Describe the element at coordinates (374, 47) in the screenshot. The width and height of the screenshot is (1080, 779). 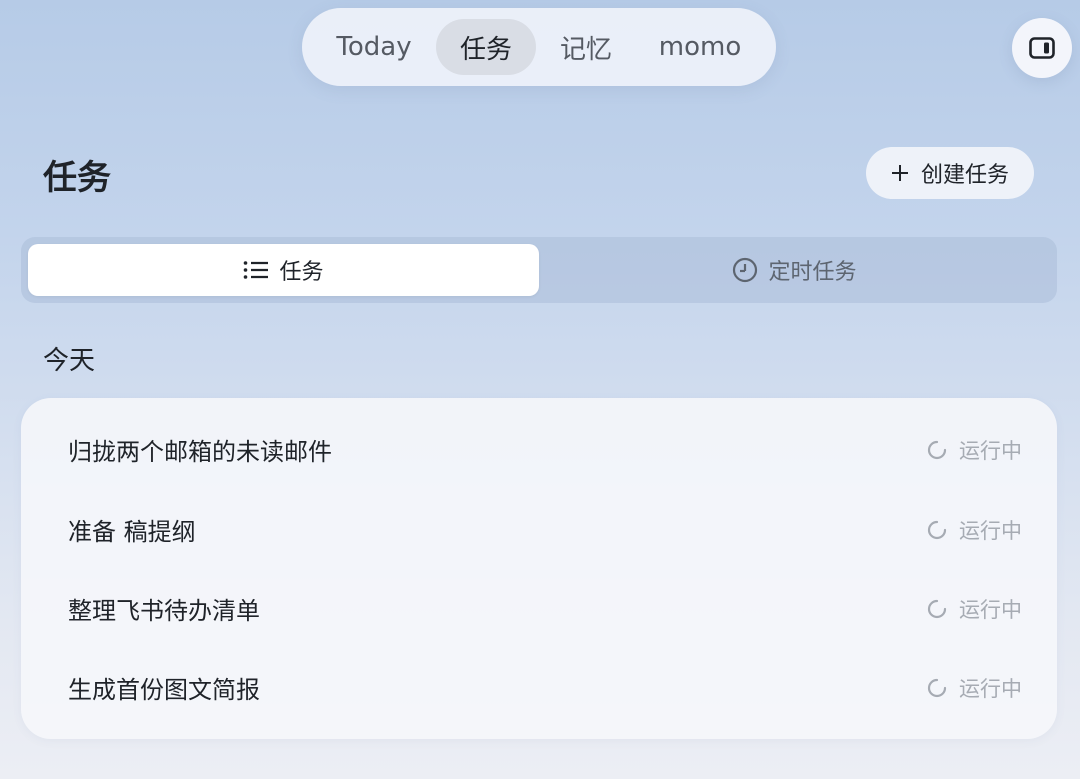
I see `tab-today: Today` at that location.